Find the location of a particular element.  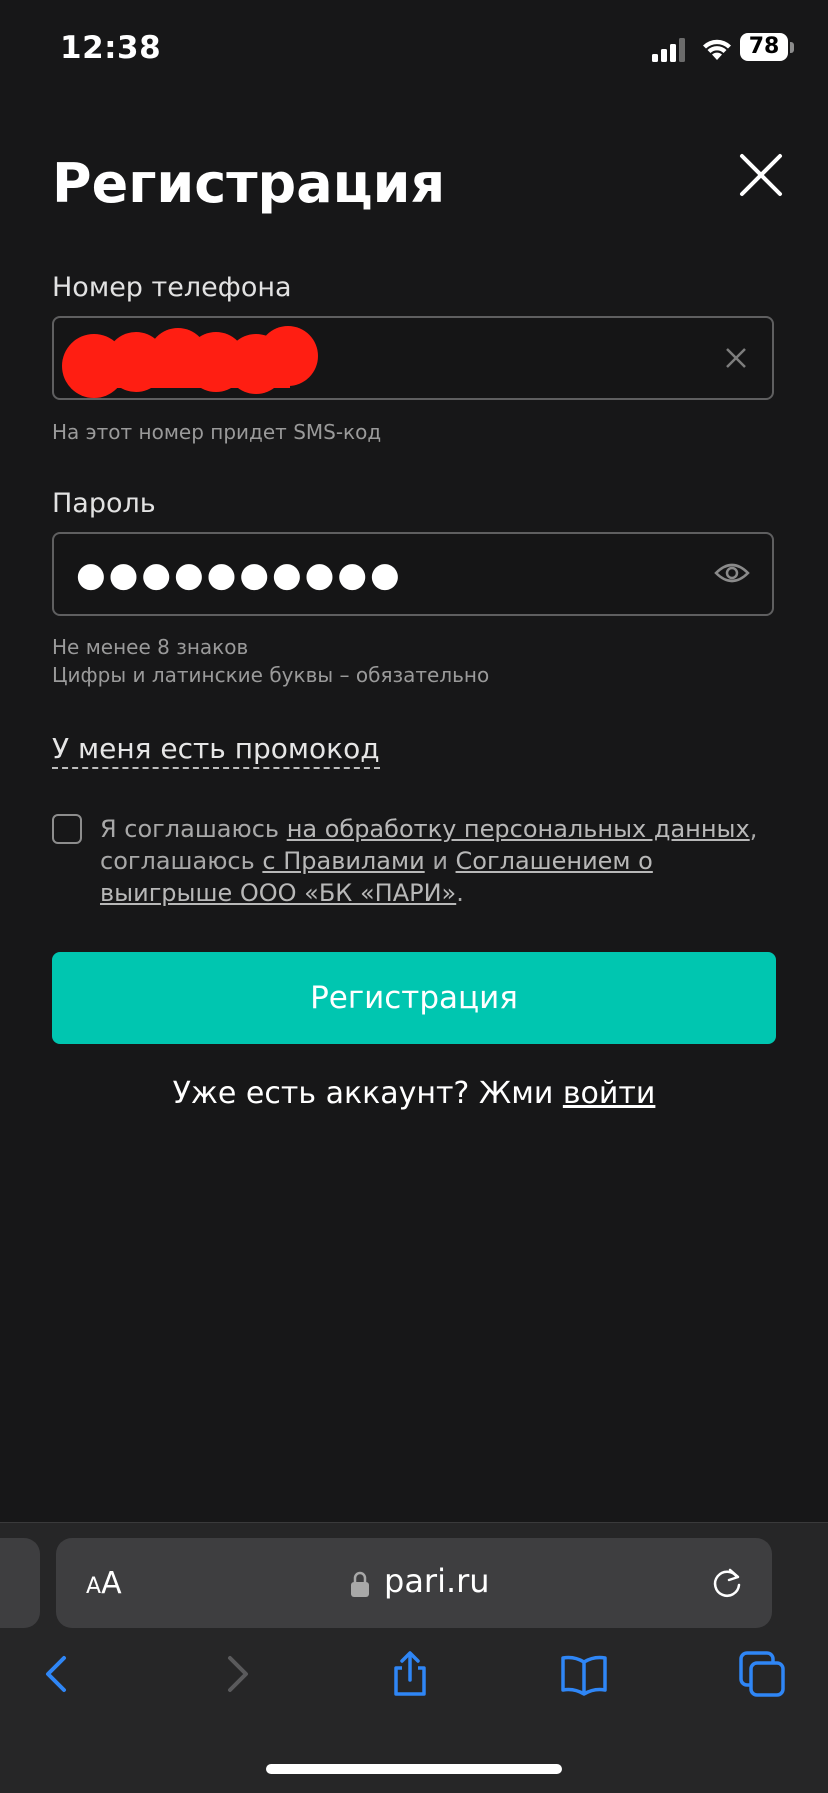

consent-prefix: Я соглашаюсь is located at coordinates (193, 829).